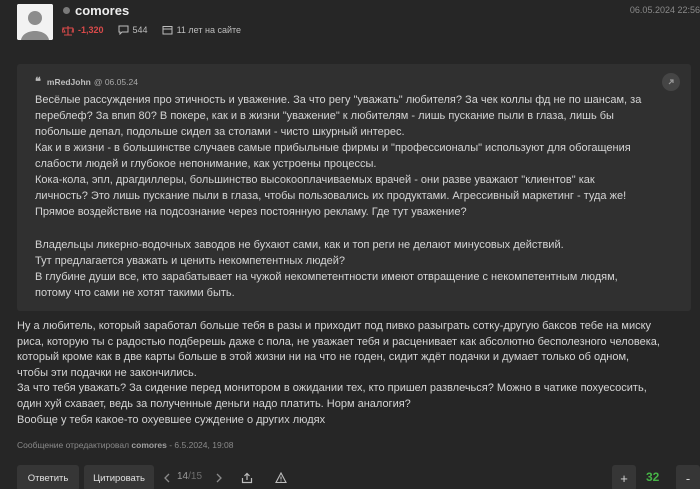 The image size is (700, 489). I want to click on post-actions: Ответить Цитировать 14/15 + 32 -, so click(350, 475).